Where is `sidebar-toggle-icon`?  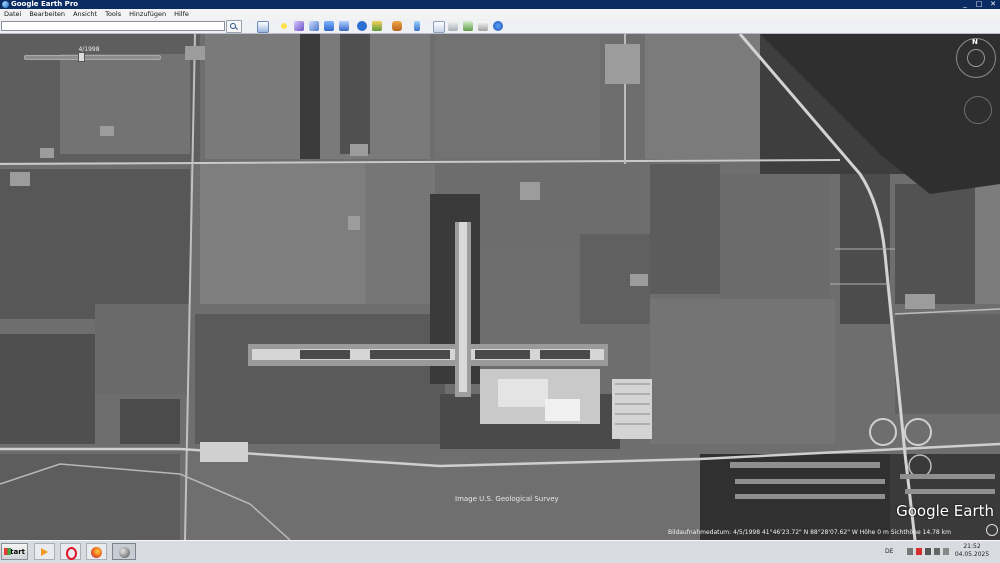
sidebar-toggle-icon is located at coordinates (263, 27).